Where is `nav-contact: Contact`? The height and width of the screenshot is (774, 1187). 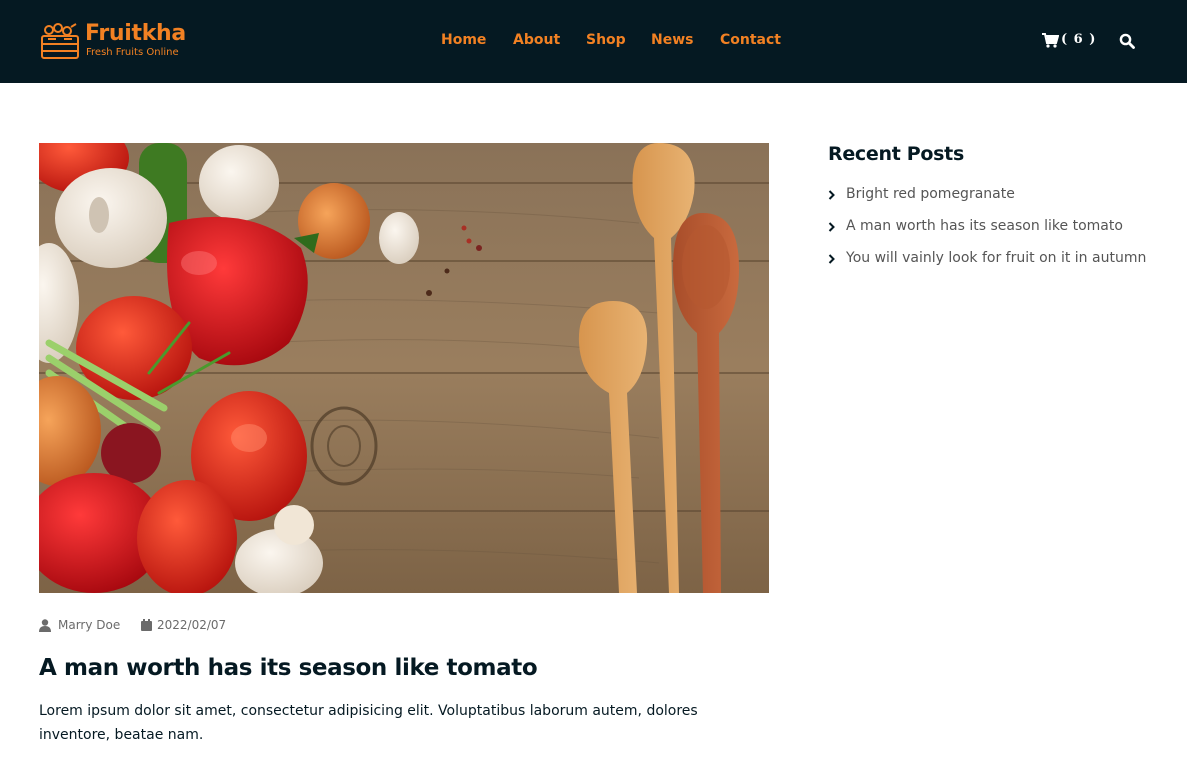 nav-contact: Contact is located at coordinates (750, 40).